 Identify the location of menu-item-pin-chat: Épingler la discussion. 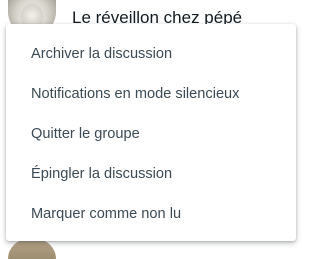
(151, 174).